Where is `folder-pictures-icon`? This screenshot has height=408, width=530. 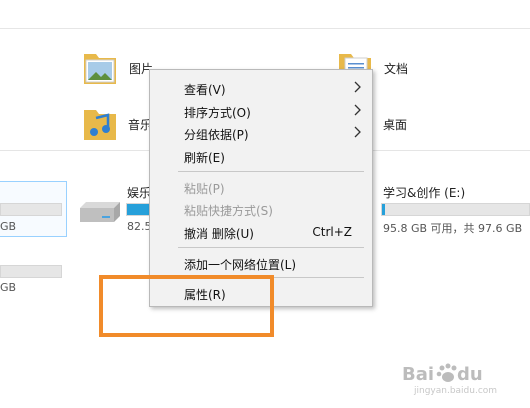 folder-pictures-icon is located at coordinates (100, 68).